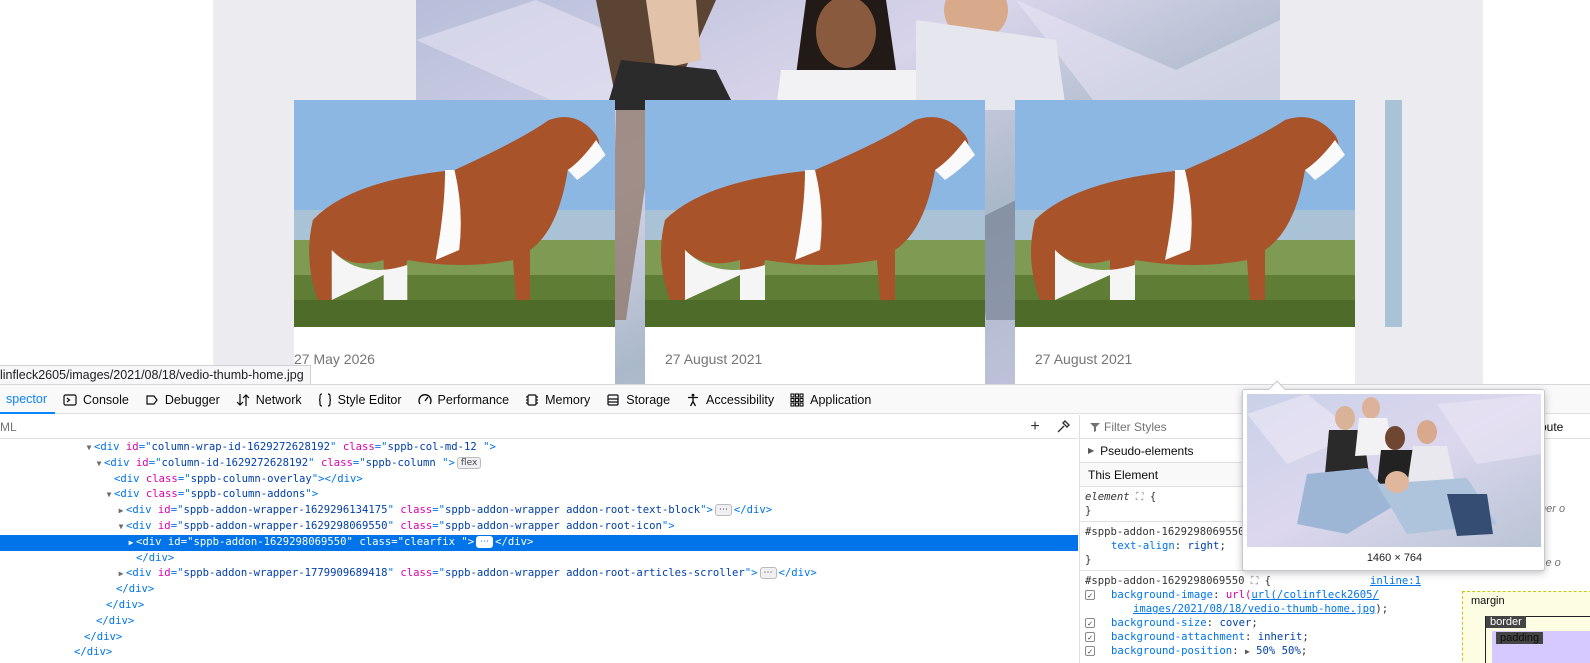 The image size is (1590, 663). I want to click on prop-value: right, so click(1204, 546).